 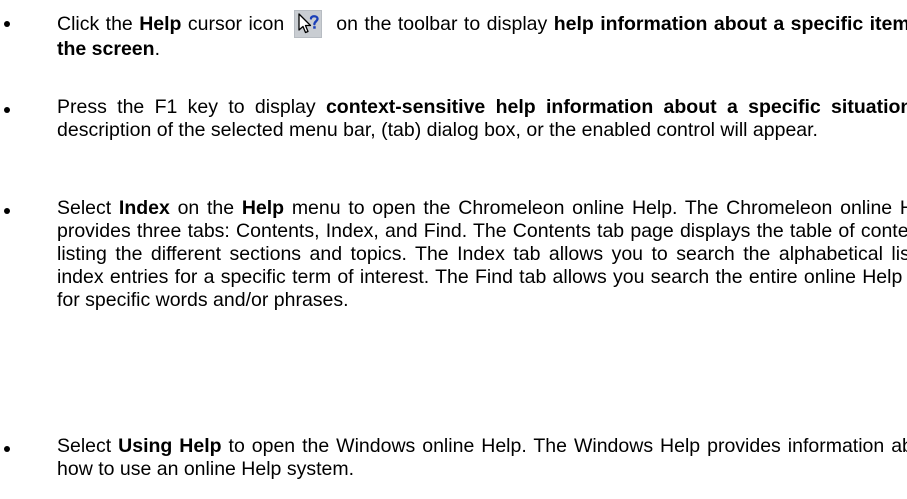 I want to click on text-segment: on the, so click(x=205, y=208).